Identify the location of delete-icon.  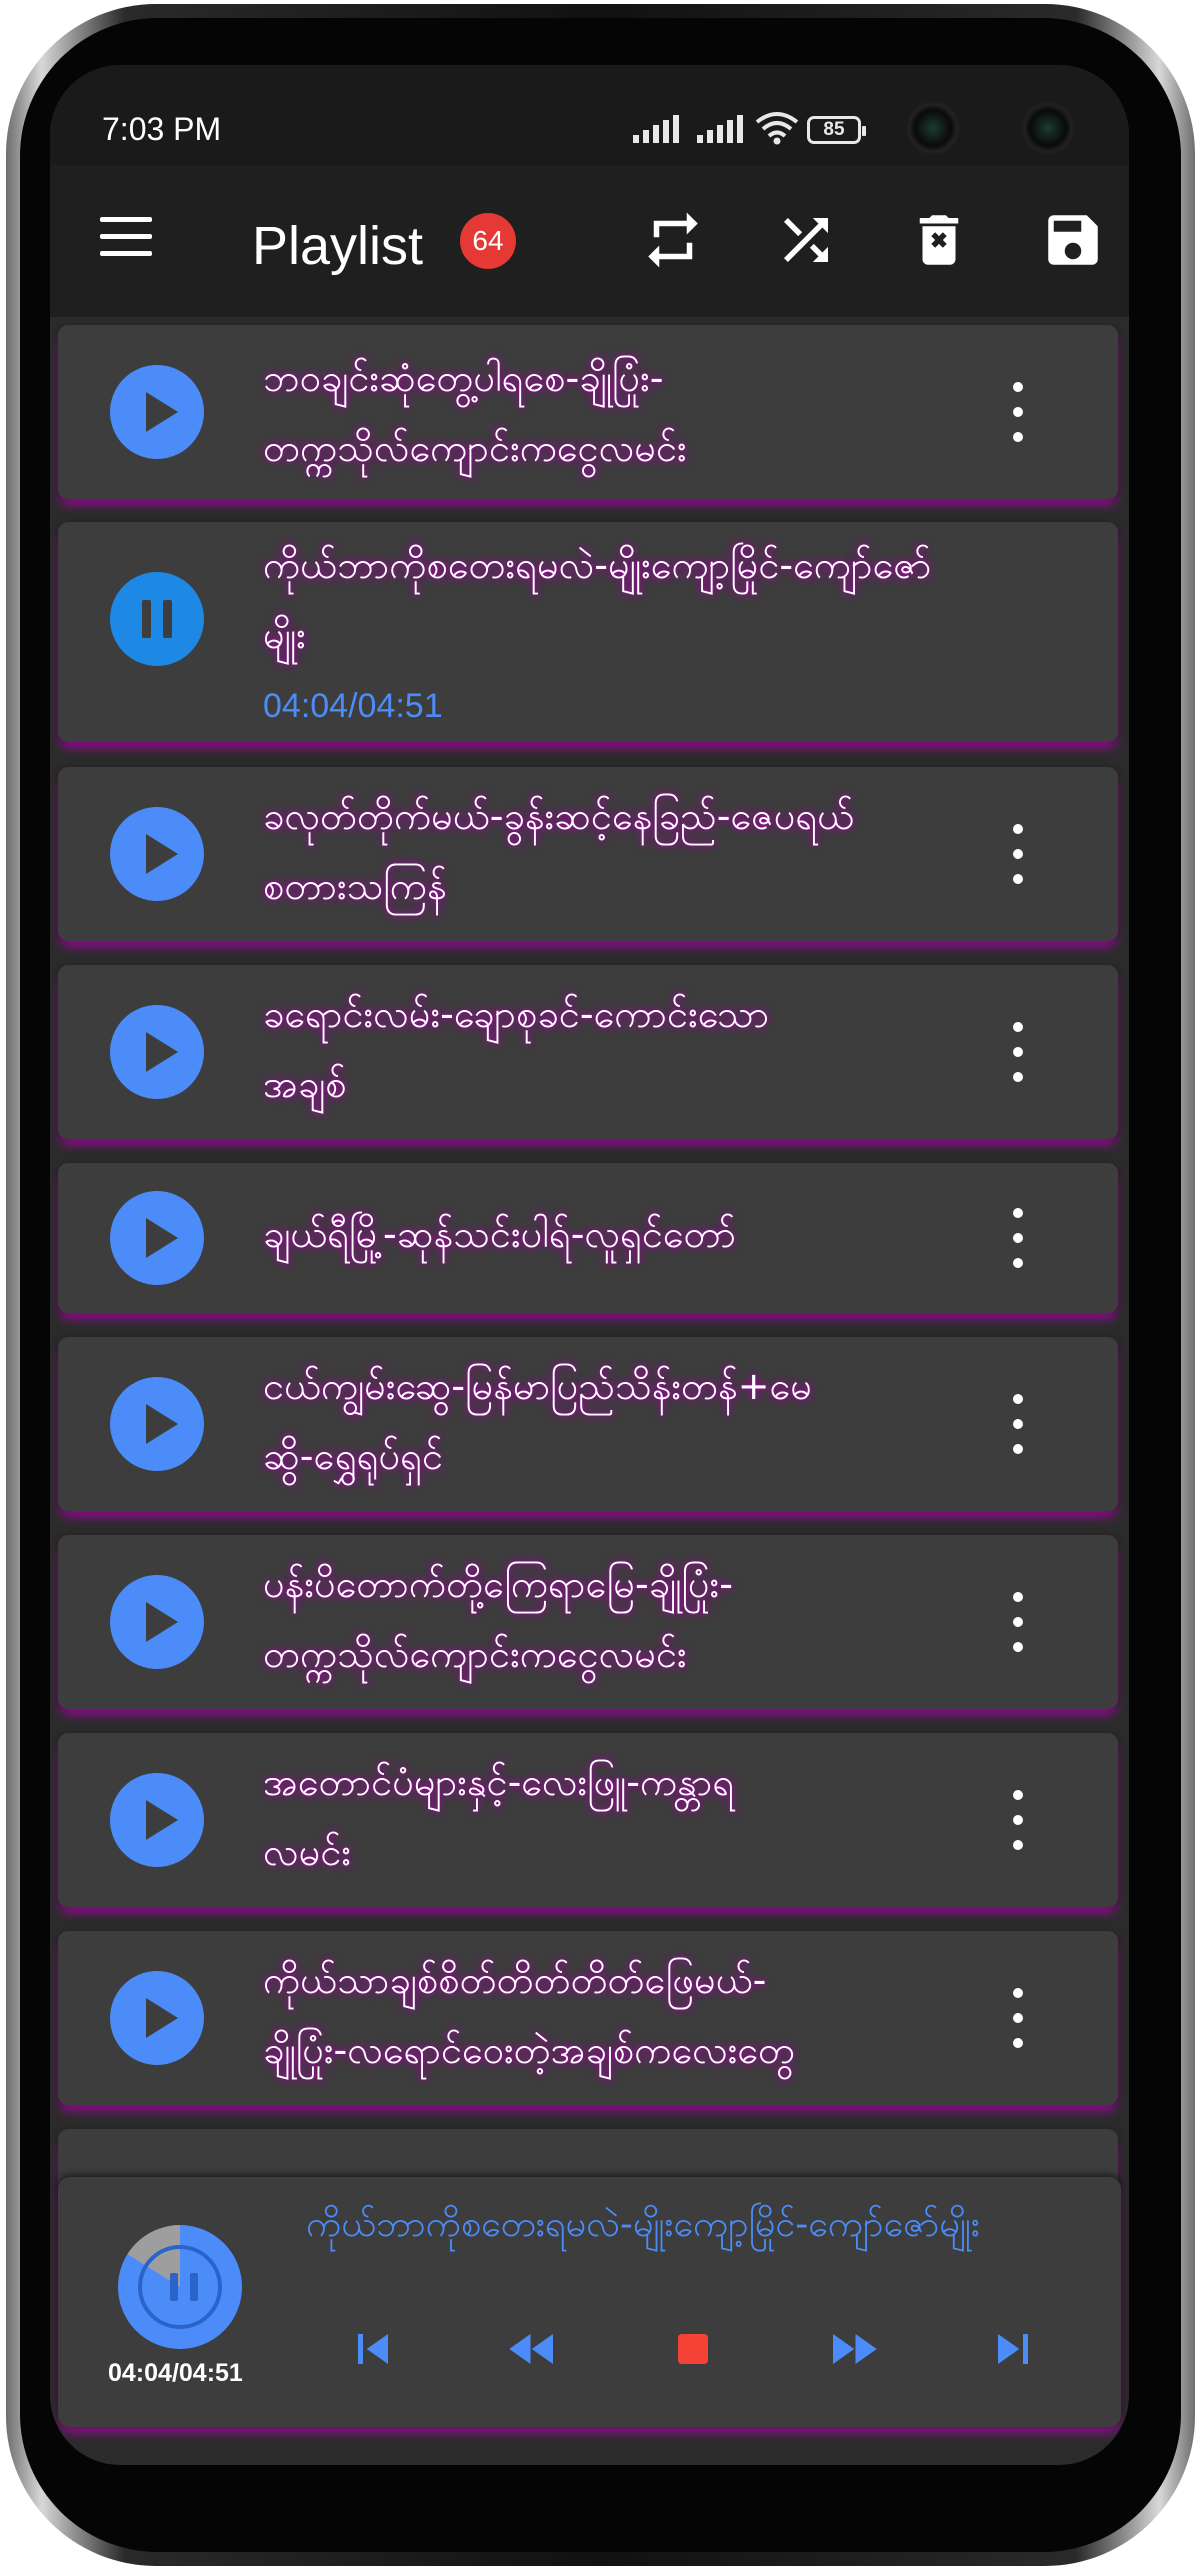
(939, 240).